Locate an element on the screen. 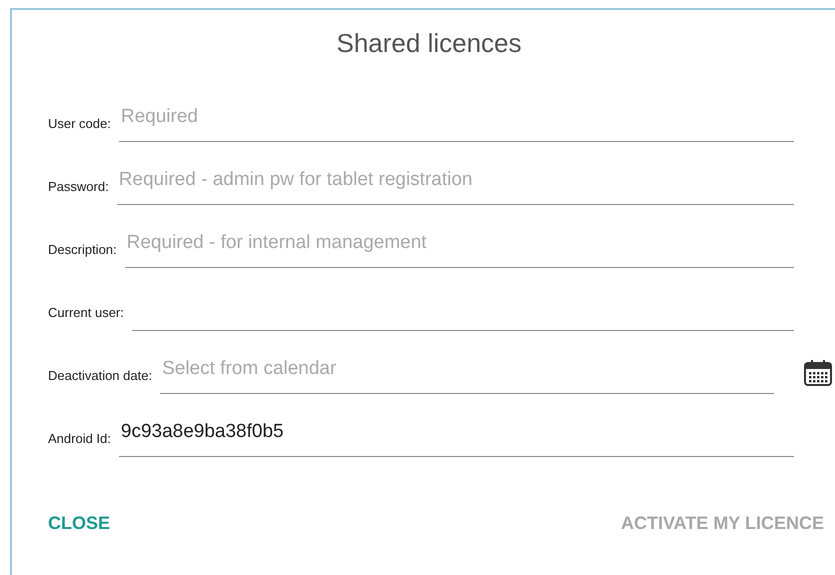 The height and width of the screenshot is (575, 835). field-label: Deactivation date: is located at coordinates (100, 376).